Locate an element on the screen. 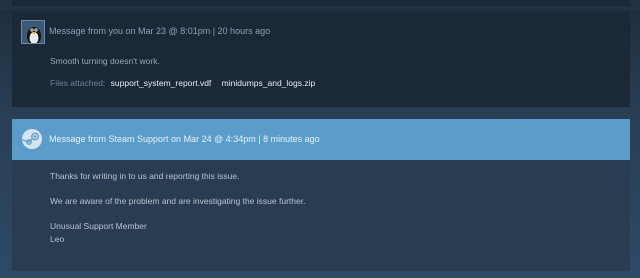  penguin-avatar-icon is located at coordinates (33, 32).